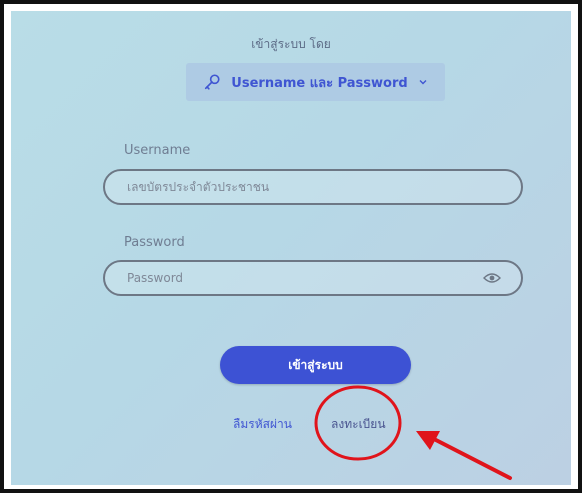  I want to click on register-link: ลงทะเบียน, so click(358, 424).